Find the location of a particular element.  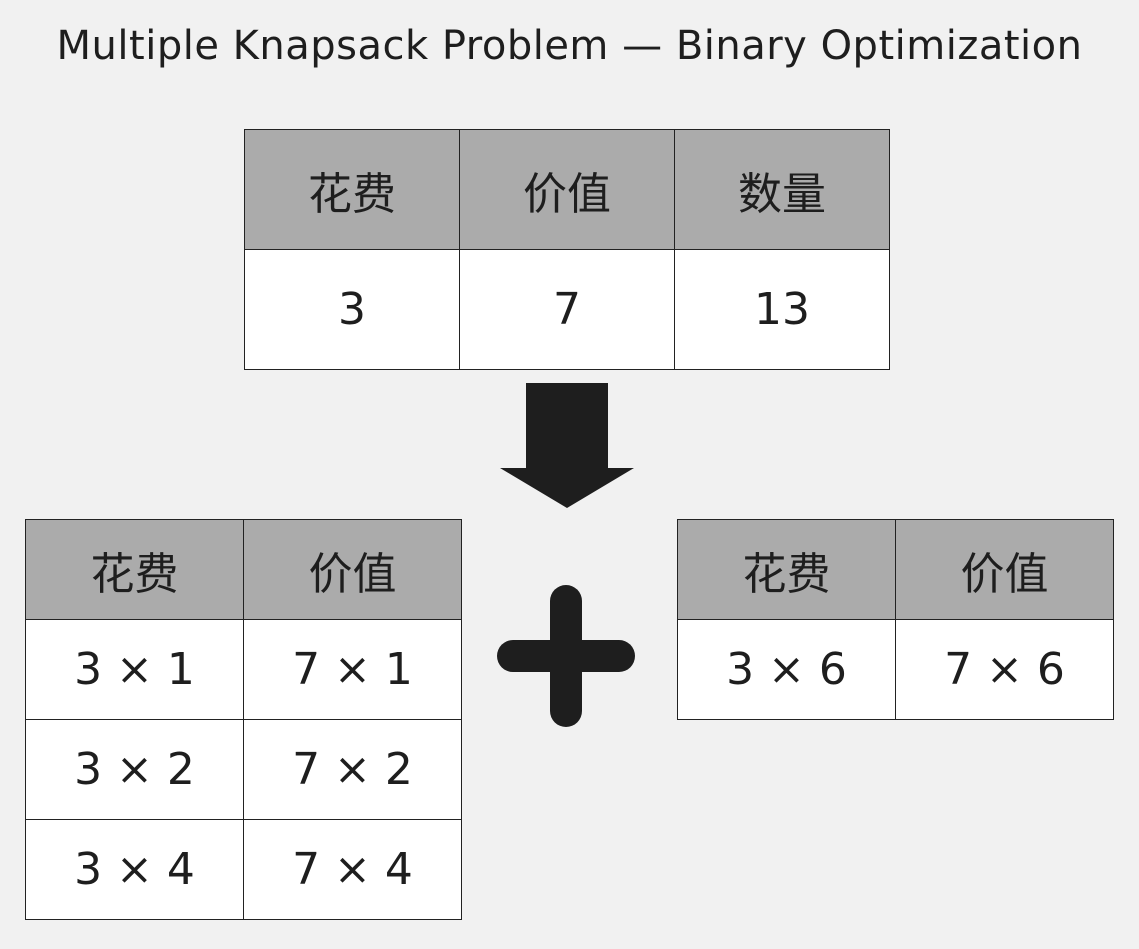

cell-cost: 3 is located at coordinates (352, 309).